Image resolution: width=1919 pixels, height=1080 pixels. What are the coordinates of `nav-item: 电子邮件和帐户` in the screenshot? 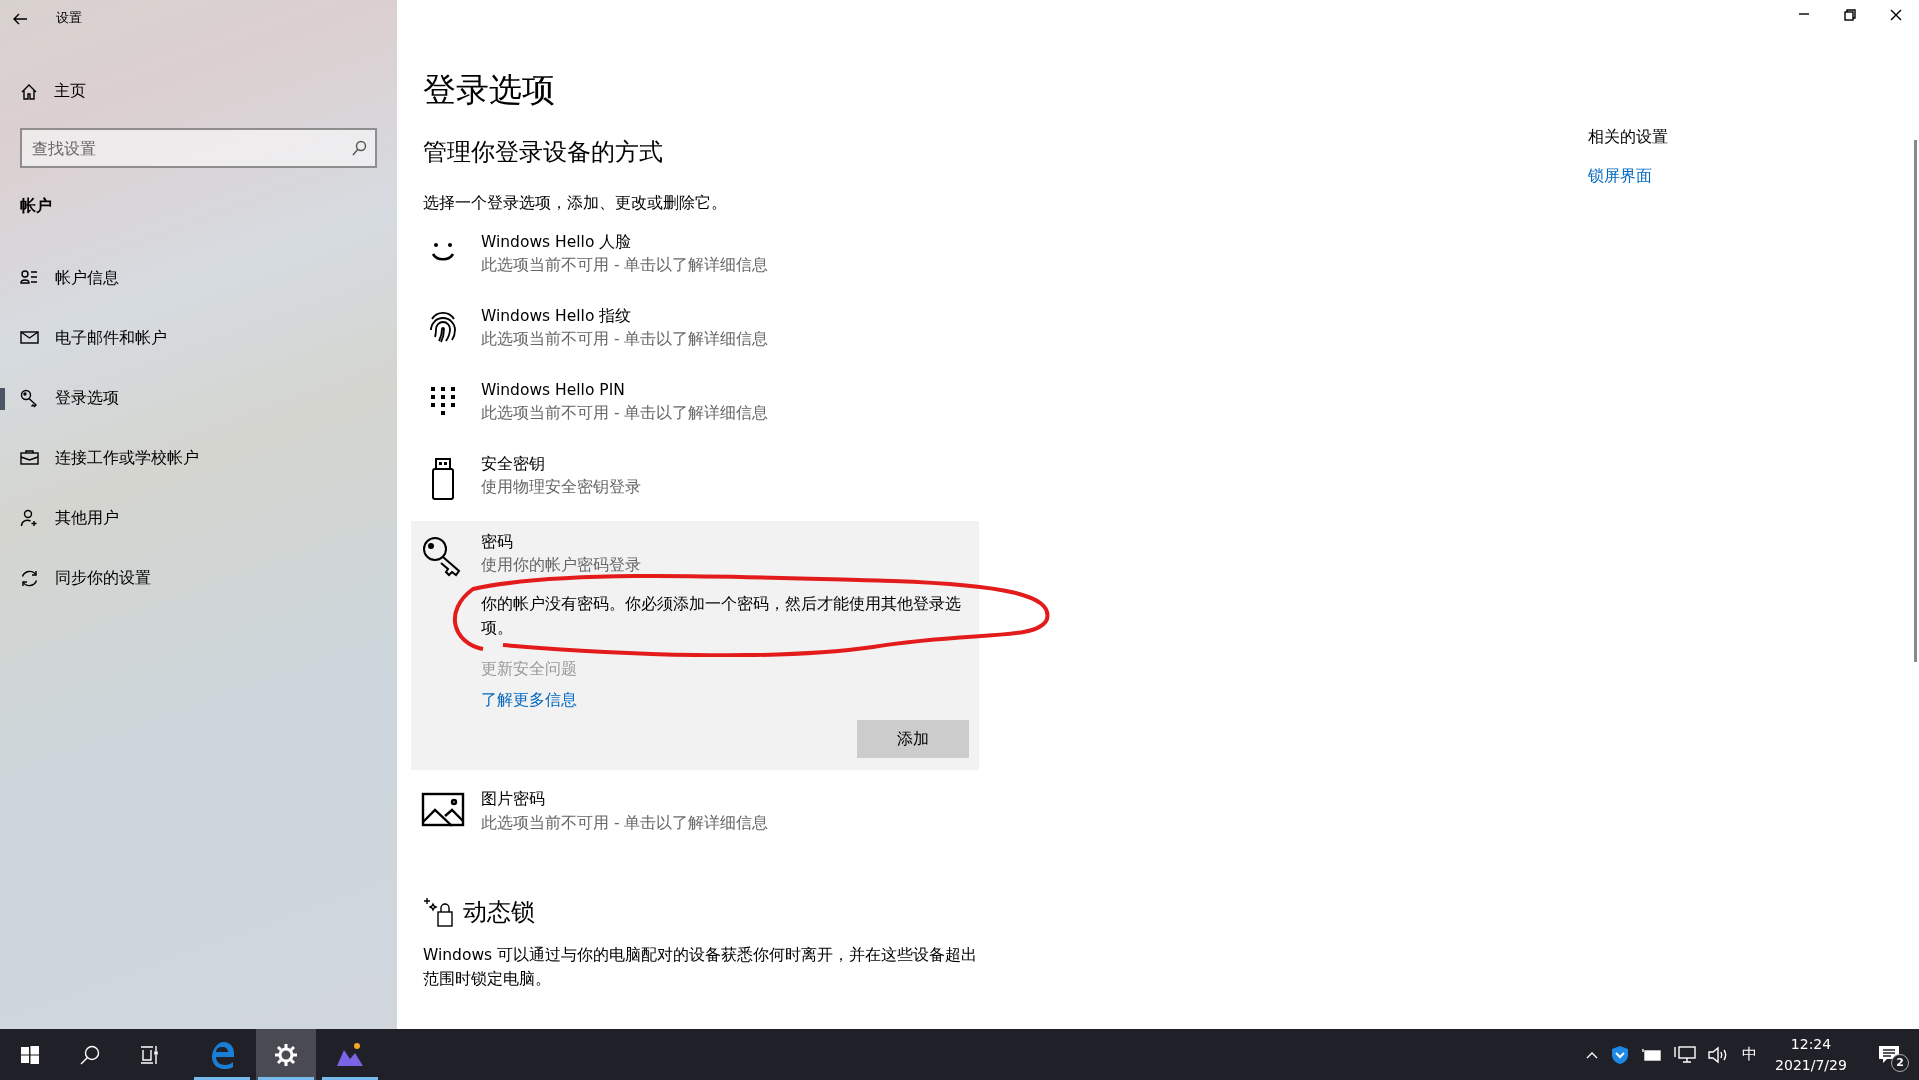 It's located at (198, 338).